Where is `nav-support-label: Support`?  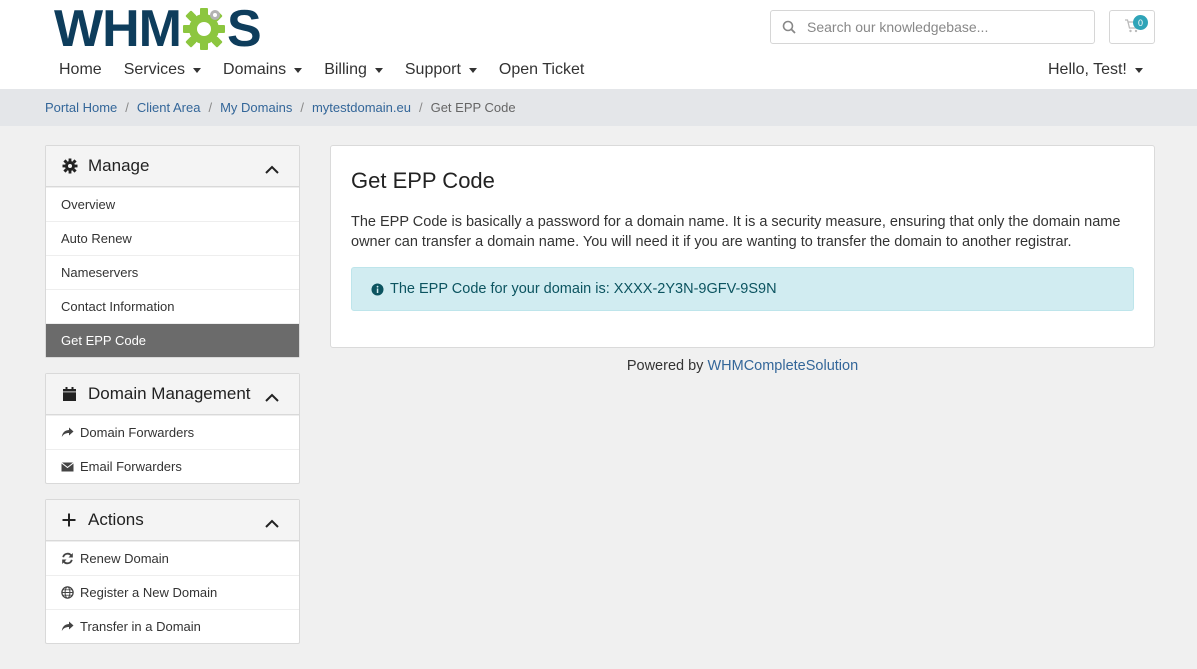
nav-support-label: Support is located at coordinates (432, 69).